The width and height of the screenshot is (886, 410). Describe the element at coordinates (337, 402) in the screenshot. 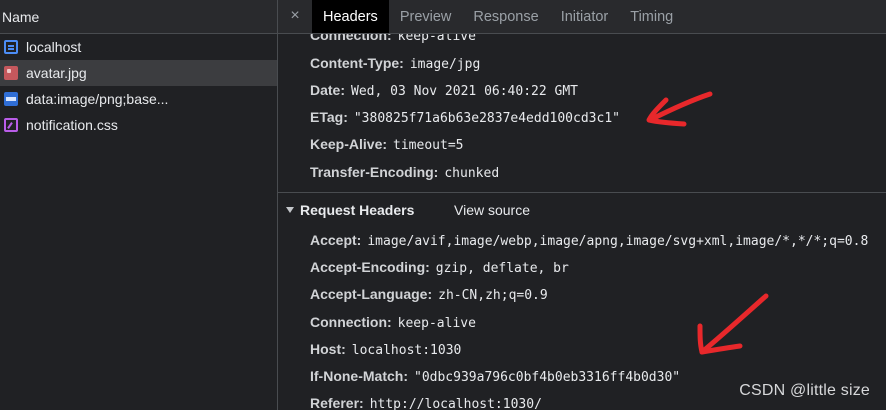

I see `header-name: Referer:` at that location.